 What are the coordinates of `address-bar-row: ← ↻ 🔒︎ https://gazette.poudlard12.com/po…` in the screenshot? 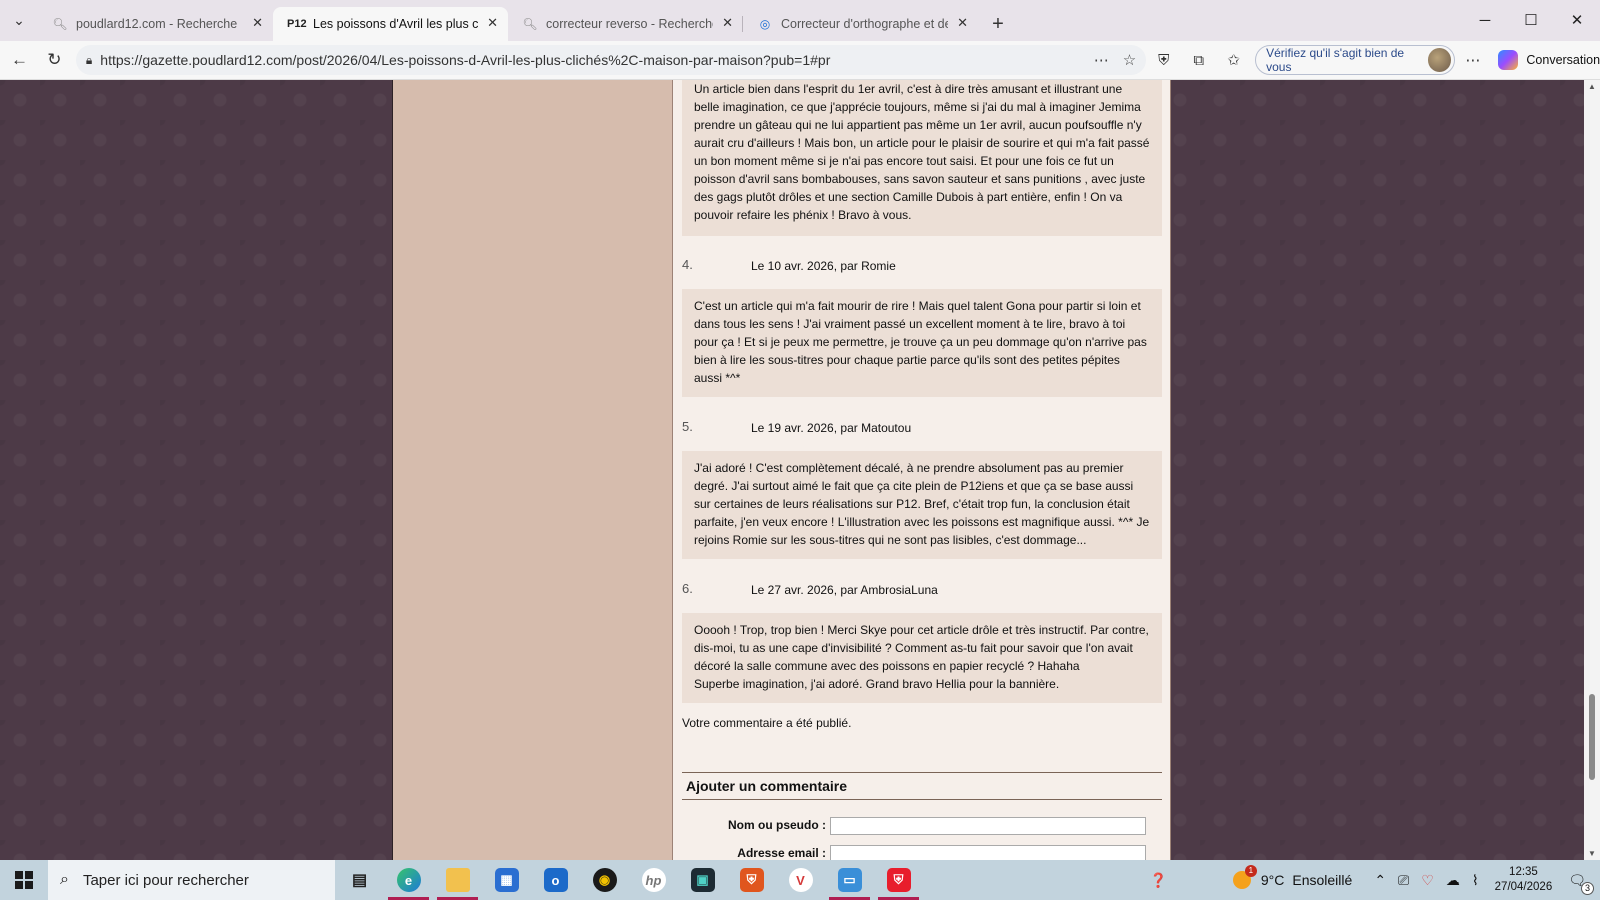 It's located at (800, 60).